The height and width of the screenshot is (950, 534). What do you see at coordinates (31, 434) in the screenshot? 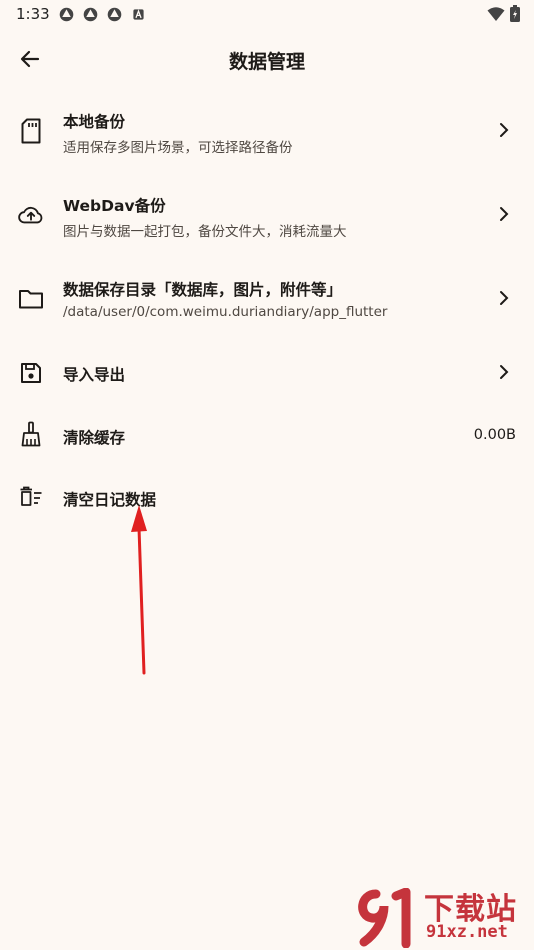
I see `broom-icon` at bounding box center [31, 434].